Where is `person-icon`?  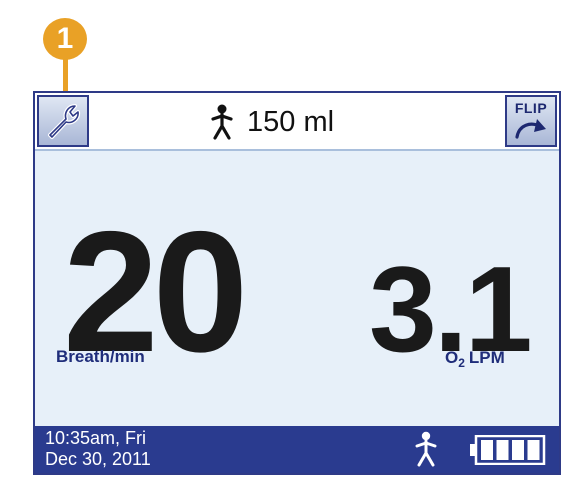 person-icon is located at coordinates (222, 122).